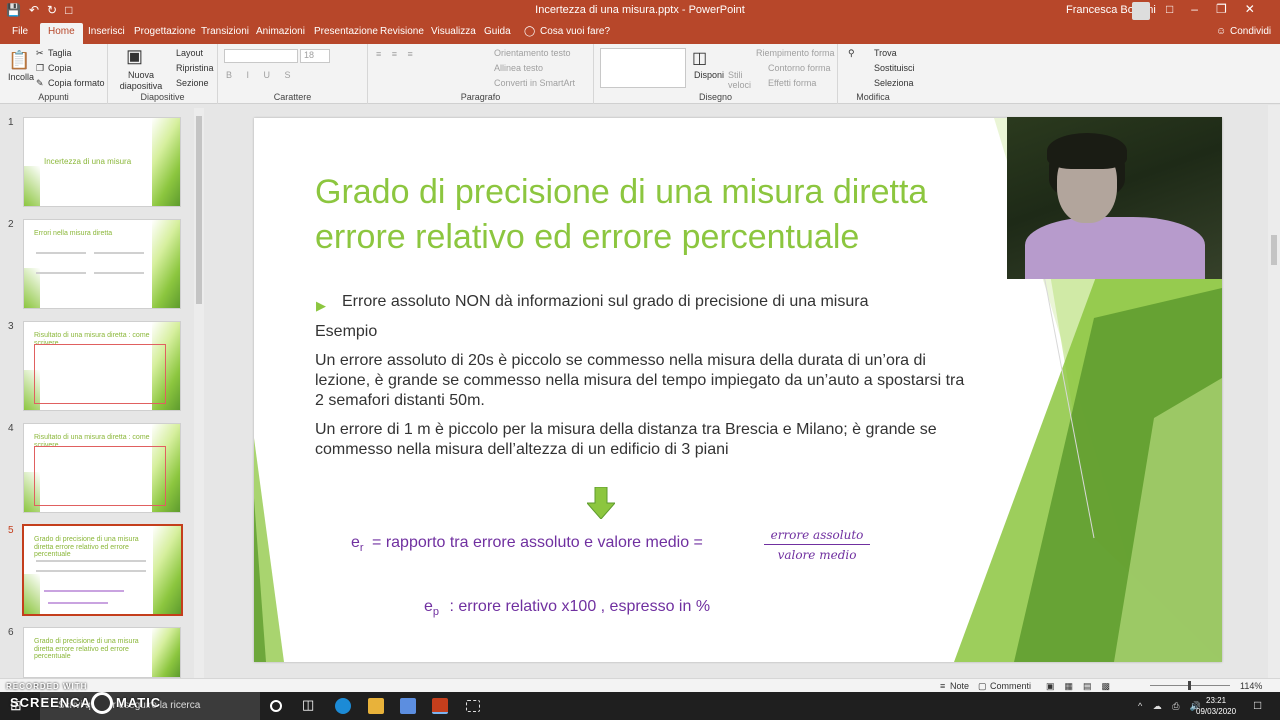 This screenshot has height=720, width=1280. Describe the element at coordinates (1210, 9) in the screenshot. I see `window-controls: □ – ❐ ✕` at that location.